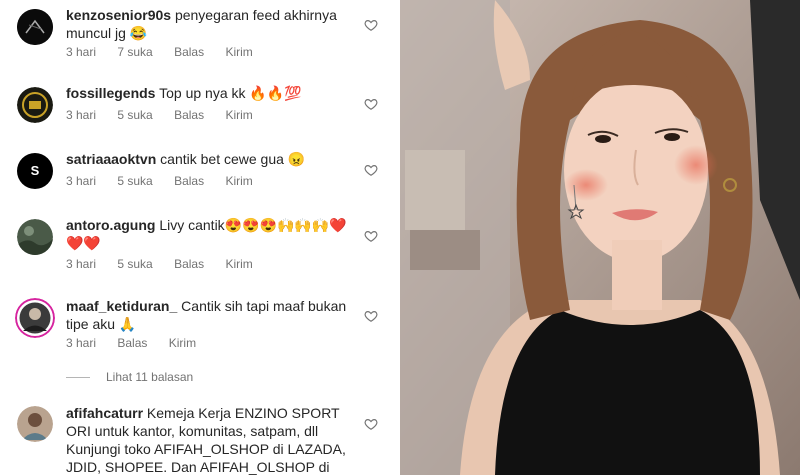 Image resolution: width=800 pixels, height=475 pixels. I want to click on comment-text: Top up nya kk 🔥🔥💯, so click(230, 93).